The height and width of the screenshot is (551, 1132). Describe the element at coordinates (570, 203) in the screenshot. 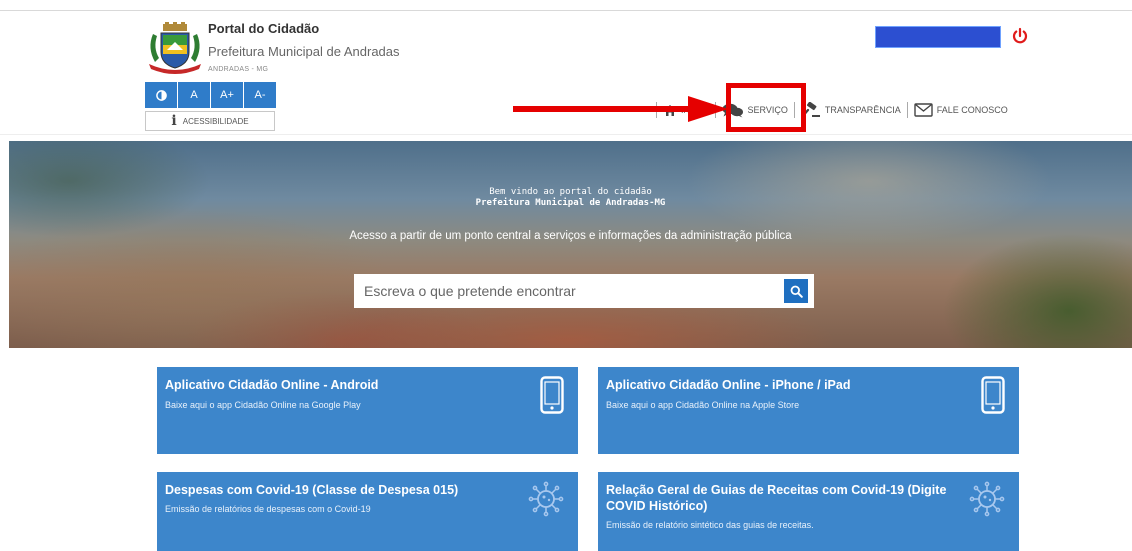

I see `hero-welcome-line2: Prefeitura Municipal de Andradas-MG` at that location.